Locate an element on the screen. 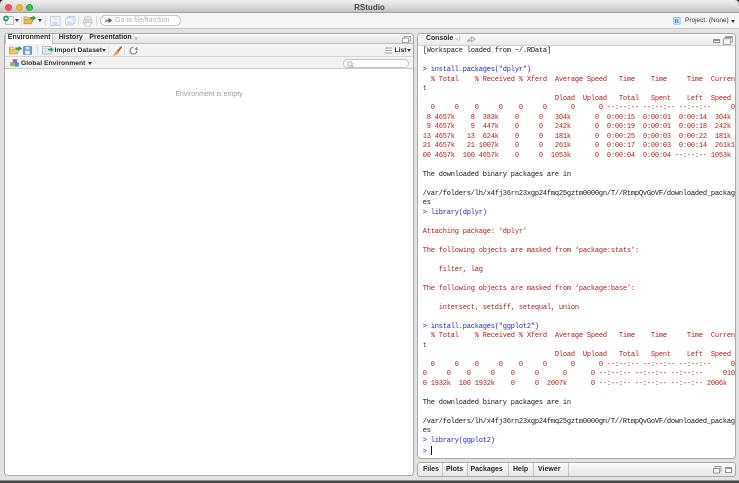 The image size is (739, 483). svg-text: R is located at coordinates (676, 21).